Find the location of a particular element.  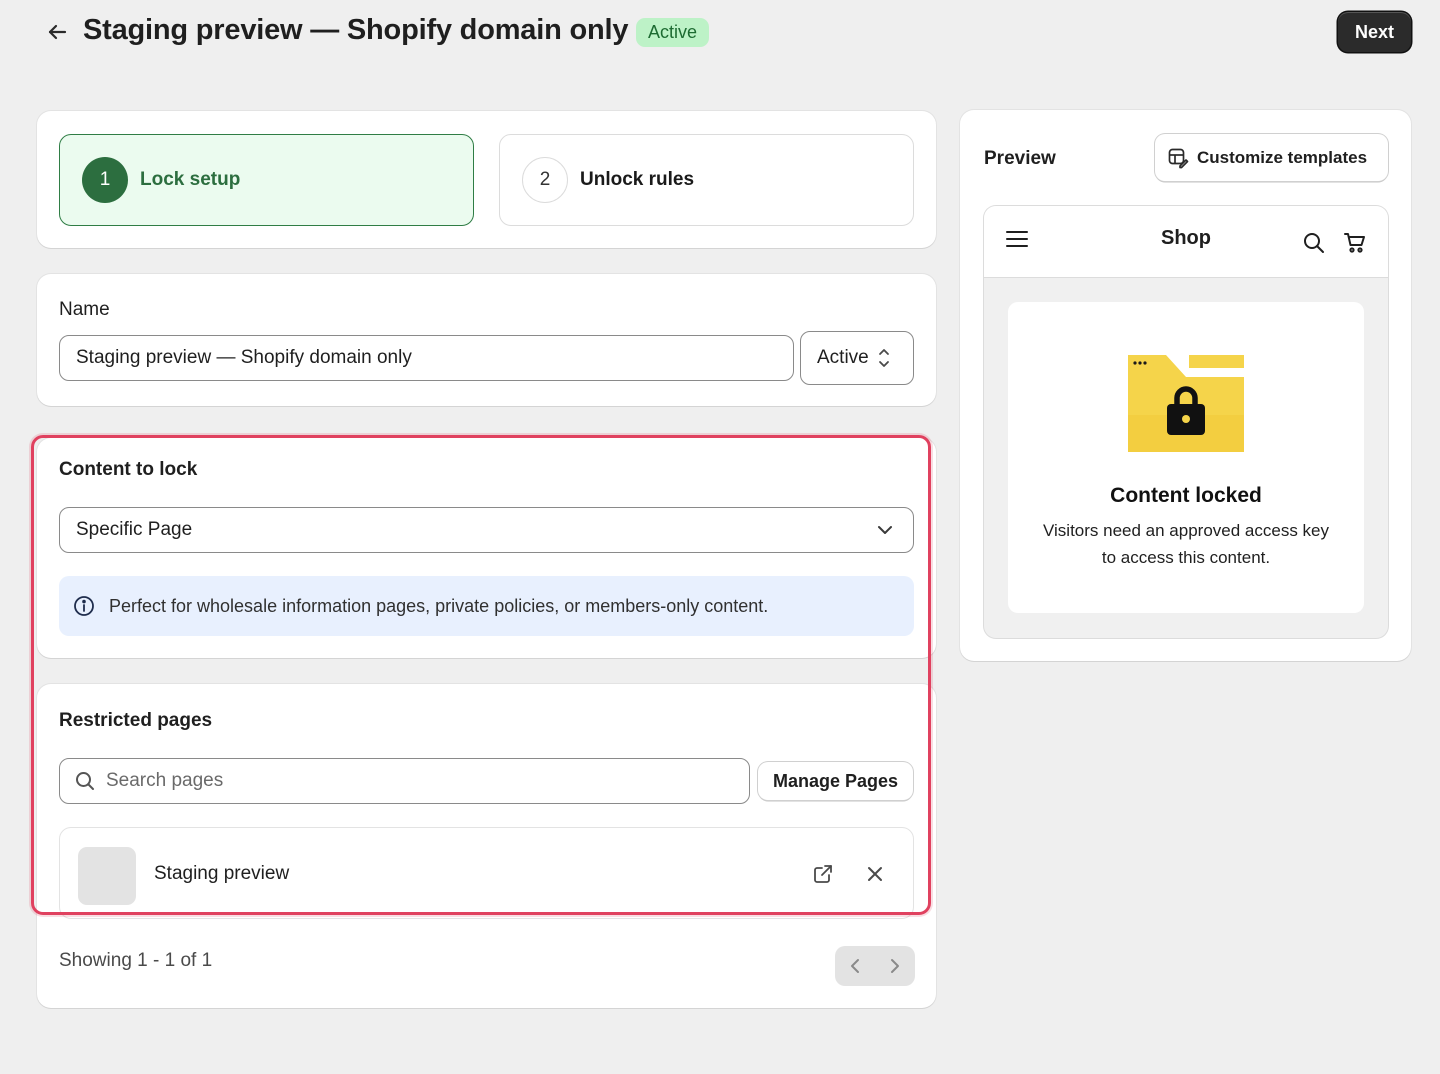

pagination is located at coordinates (875, 966).